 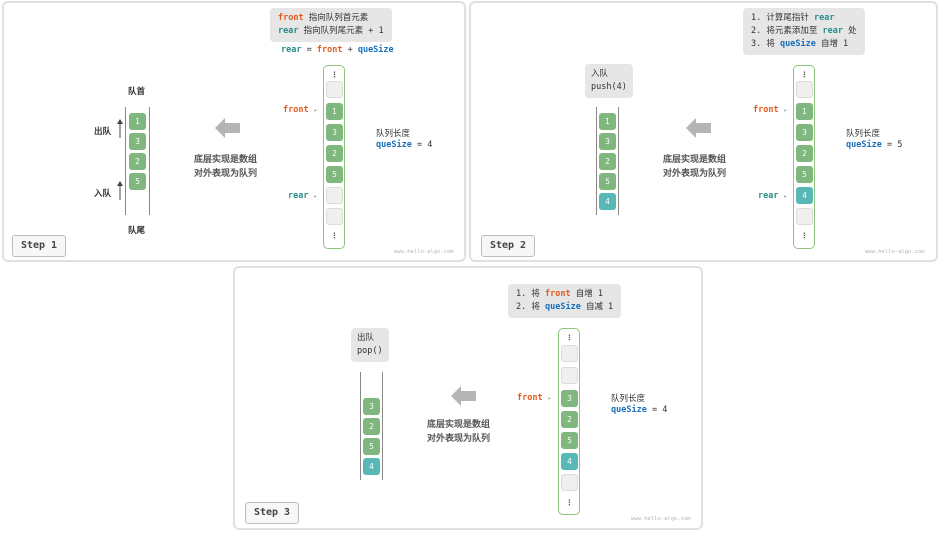 What do you see at coordinates (120, 190) in the screenshot?
I see `enqueue-arrow-icon` at bounding box center [120, 190].